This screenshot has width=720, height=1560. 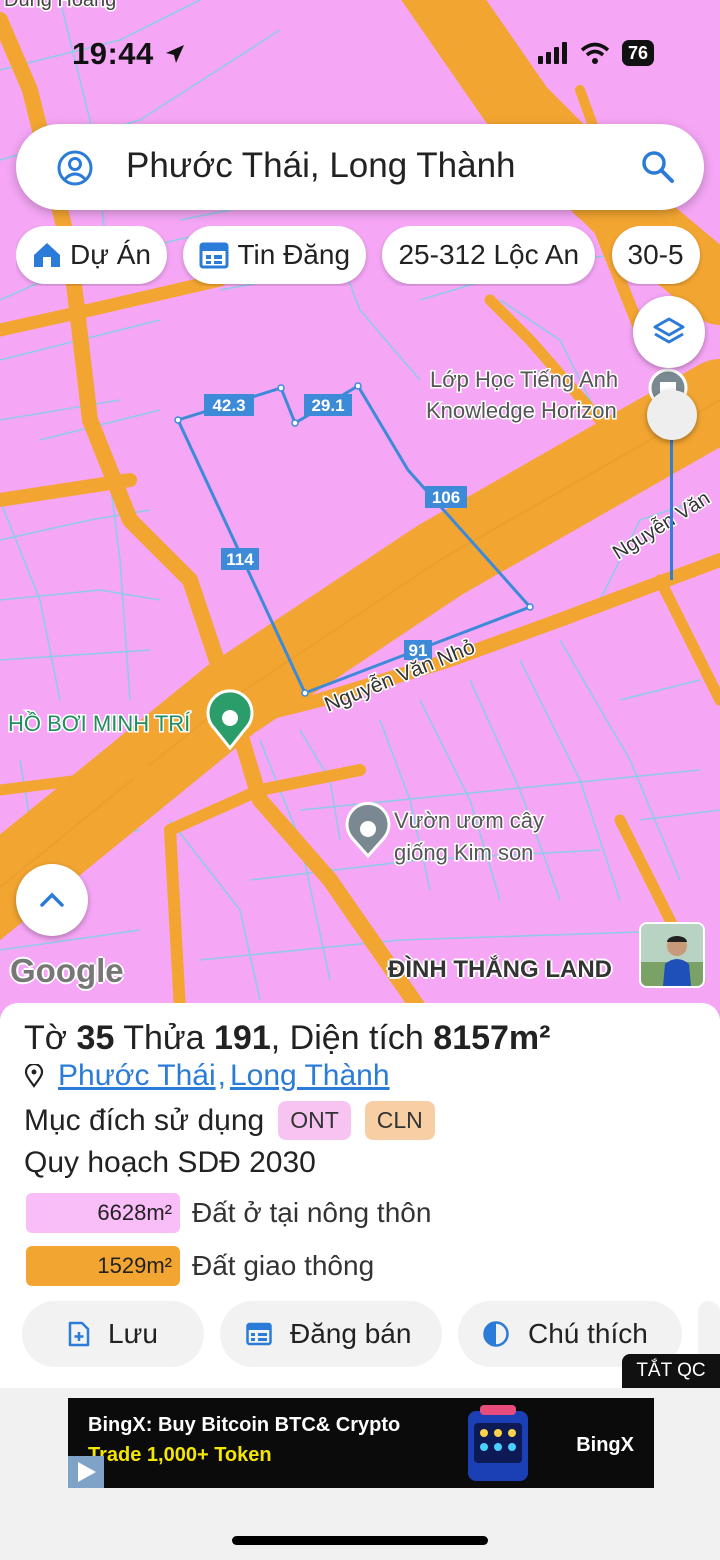 What do you see at coordinates (524, 380) in the screenshot?
I see `poi-school-line1: Lớp Học Tiếng Anh` at bounding box center [524, 380].